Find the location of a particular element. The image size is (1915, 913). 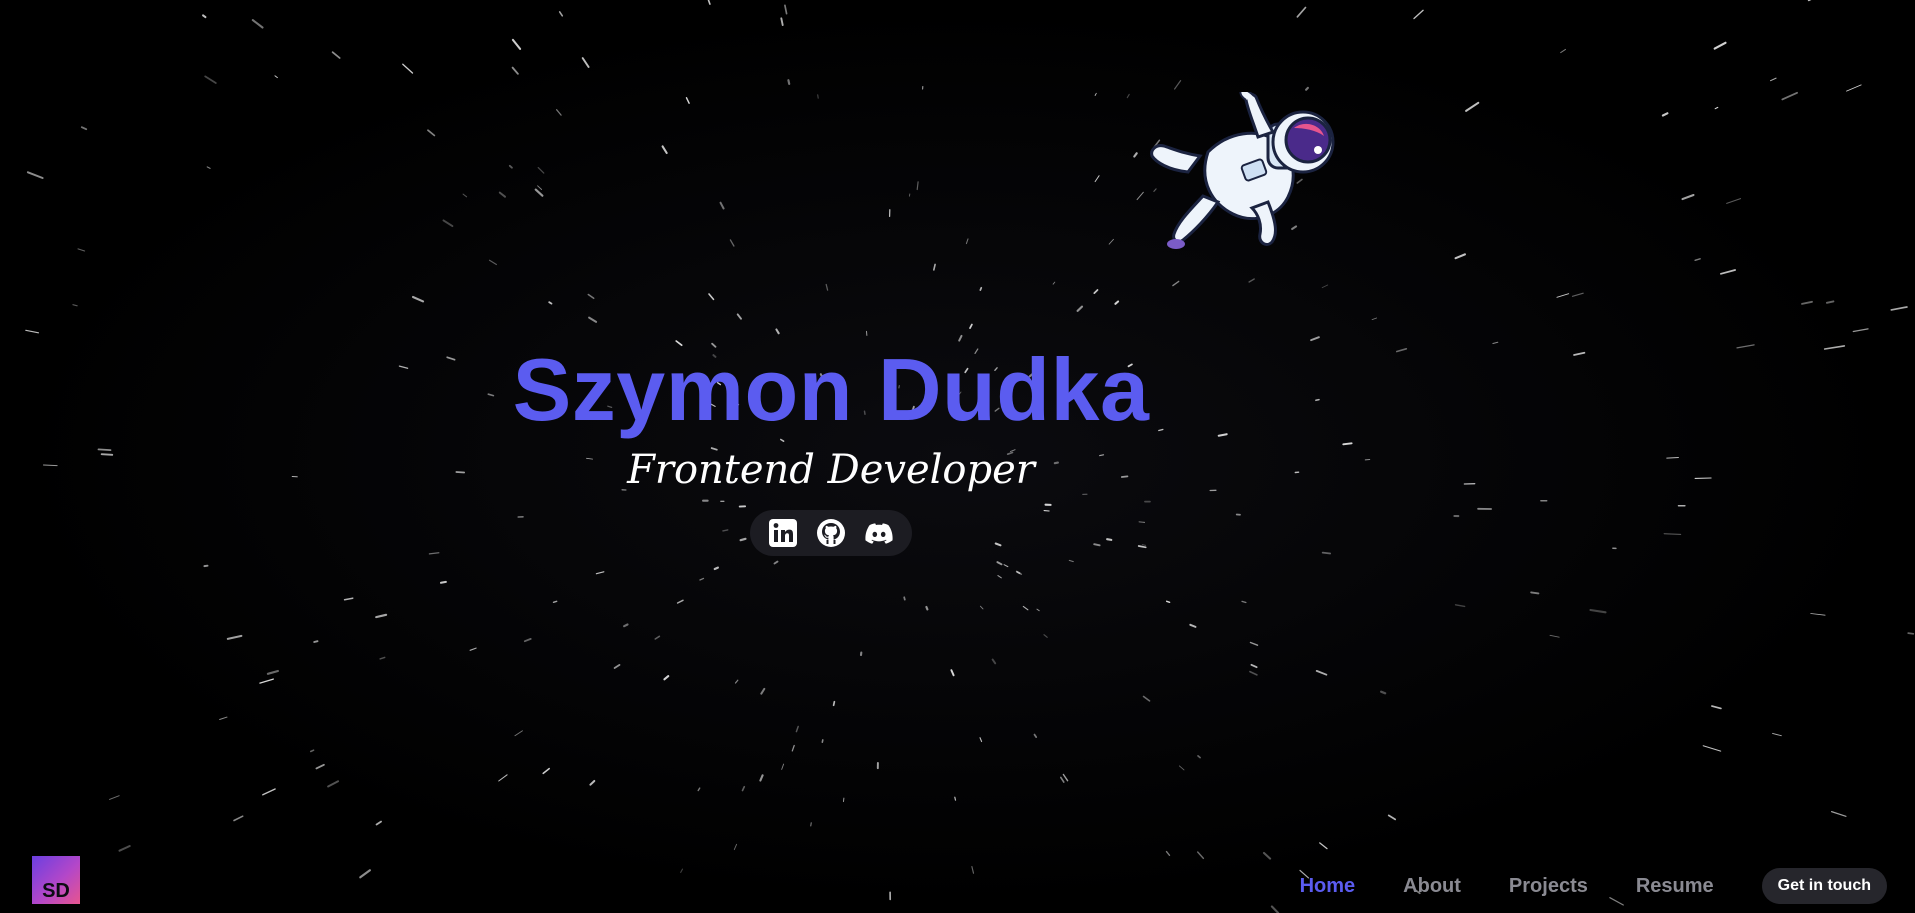

discord-icon is located at coordinates (879, 533).